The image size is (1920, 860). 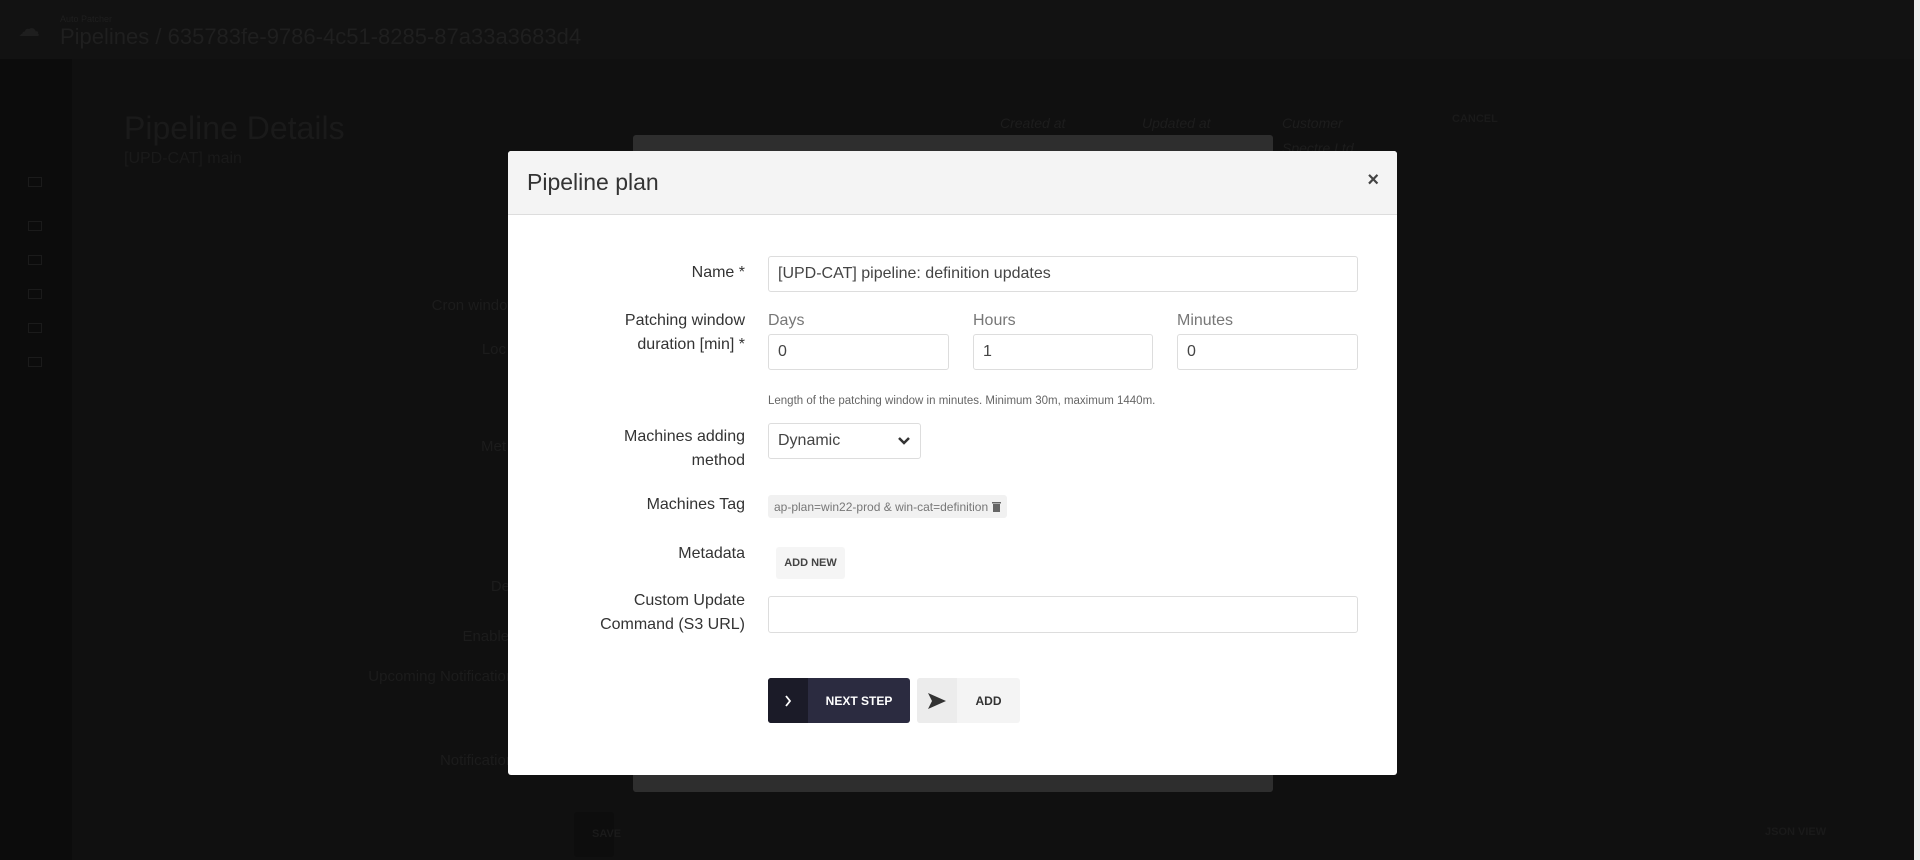 What do you see at coordinates (718, 460) in the screenshot?
I see `method-label-line2: method` at bounding box center [718, 460].